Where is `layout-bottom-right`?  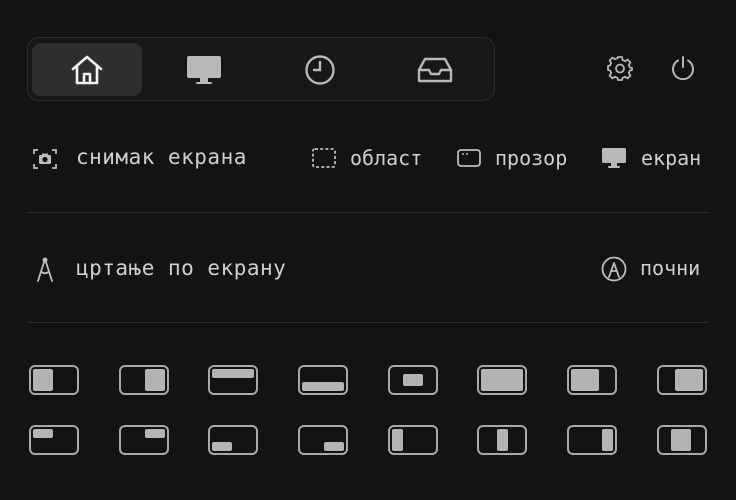 layout-bottom-right is located at coordinates (323, 440).